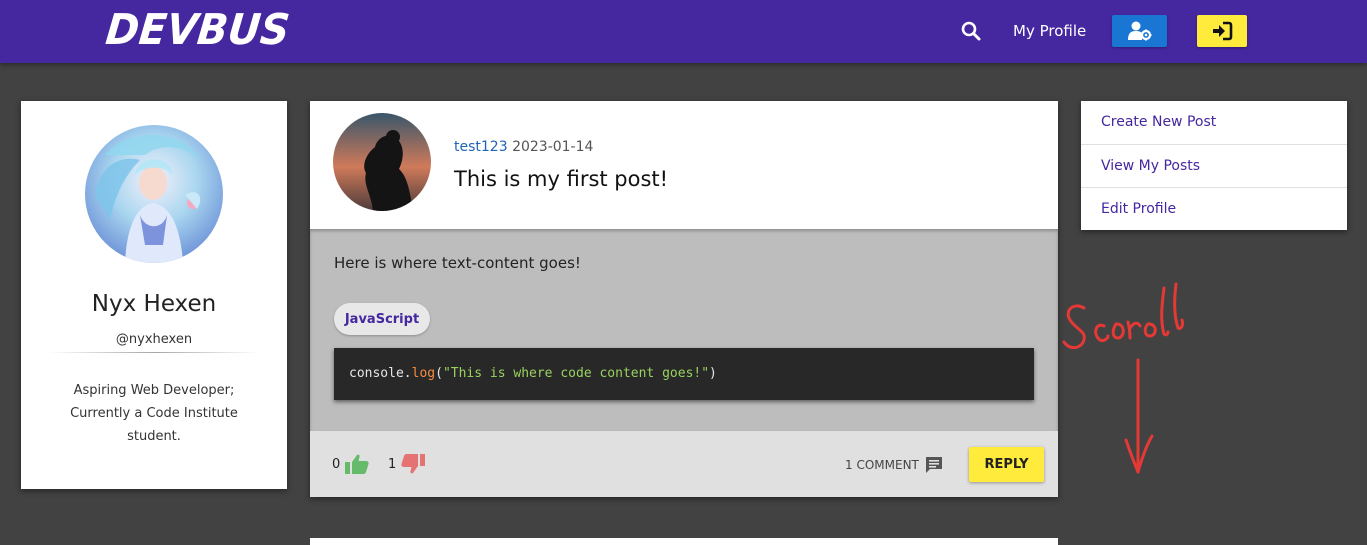 The height and width of the screenshot is (545, 1367). I want to click on dislike-count: 1, so click(392, 464).